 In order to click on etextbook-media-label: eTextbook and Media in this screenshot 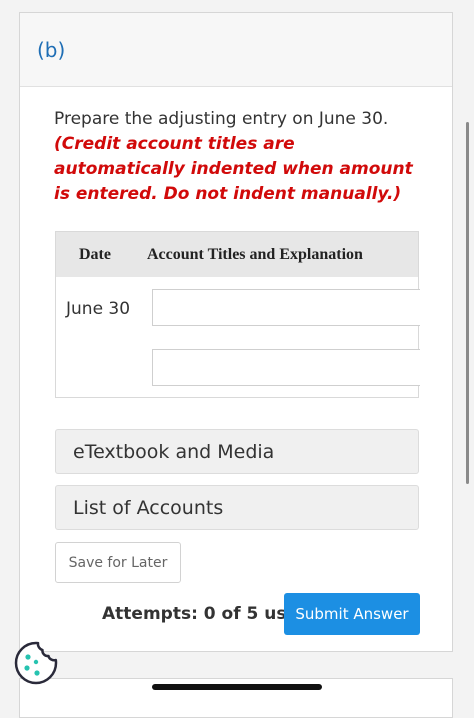, I will do `click(174, 452)`.